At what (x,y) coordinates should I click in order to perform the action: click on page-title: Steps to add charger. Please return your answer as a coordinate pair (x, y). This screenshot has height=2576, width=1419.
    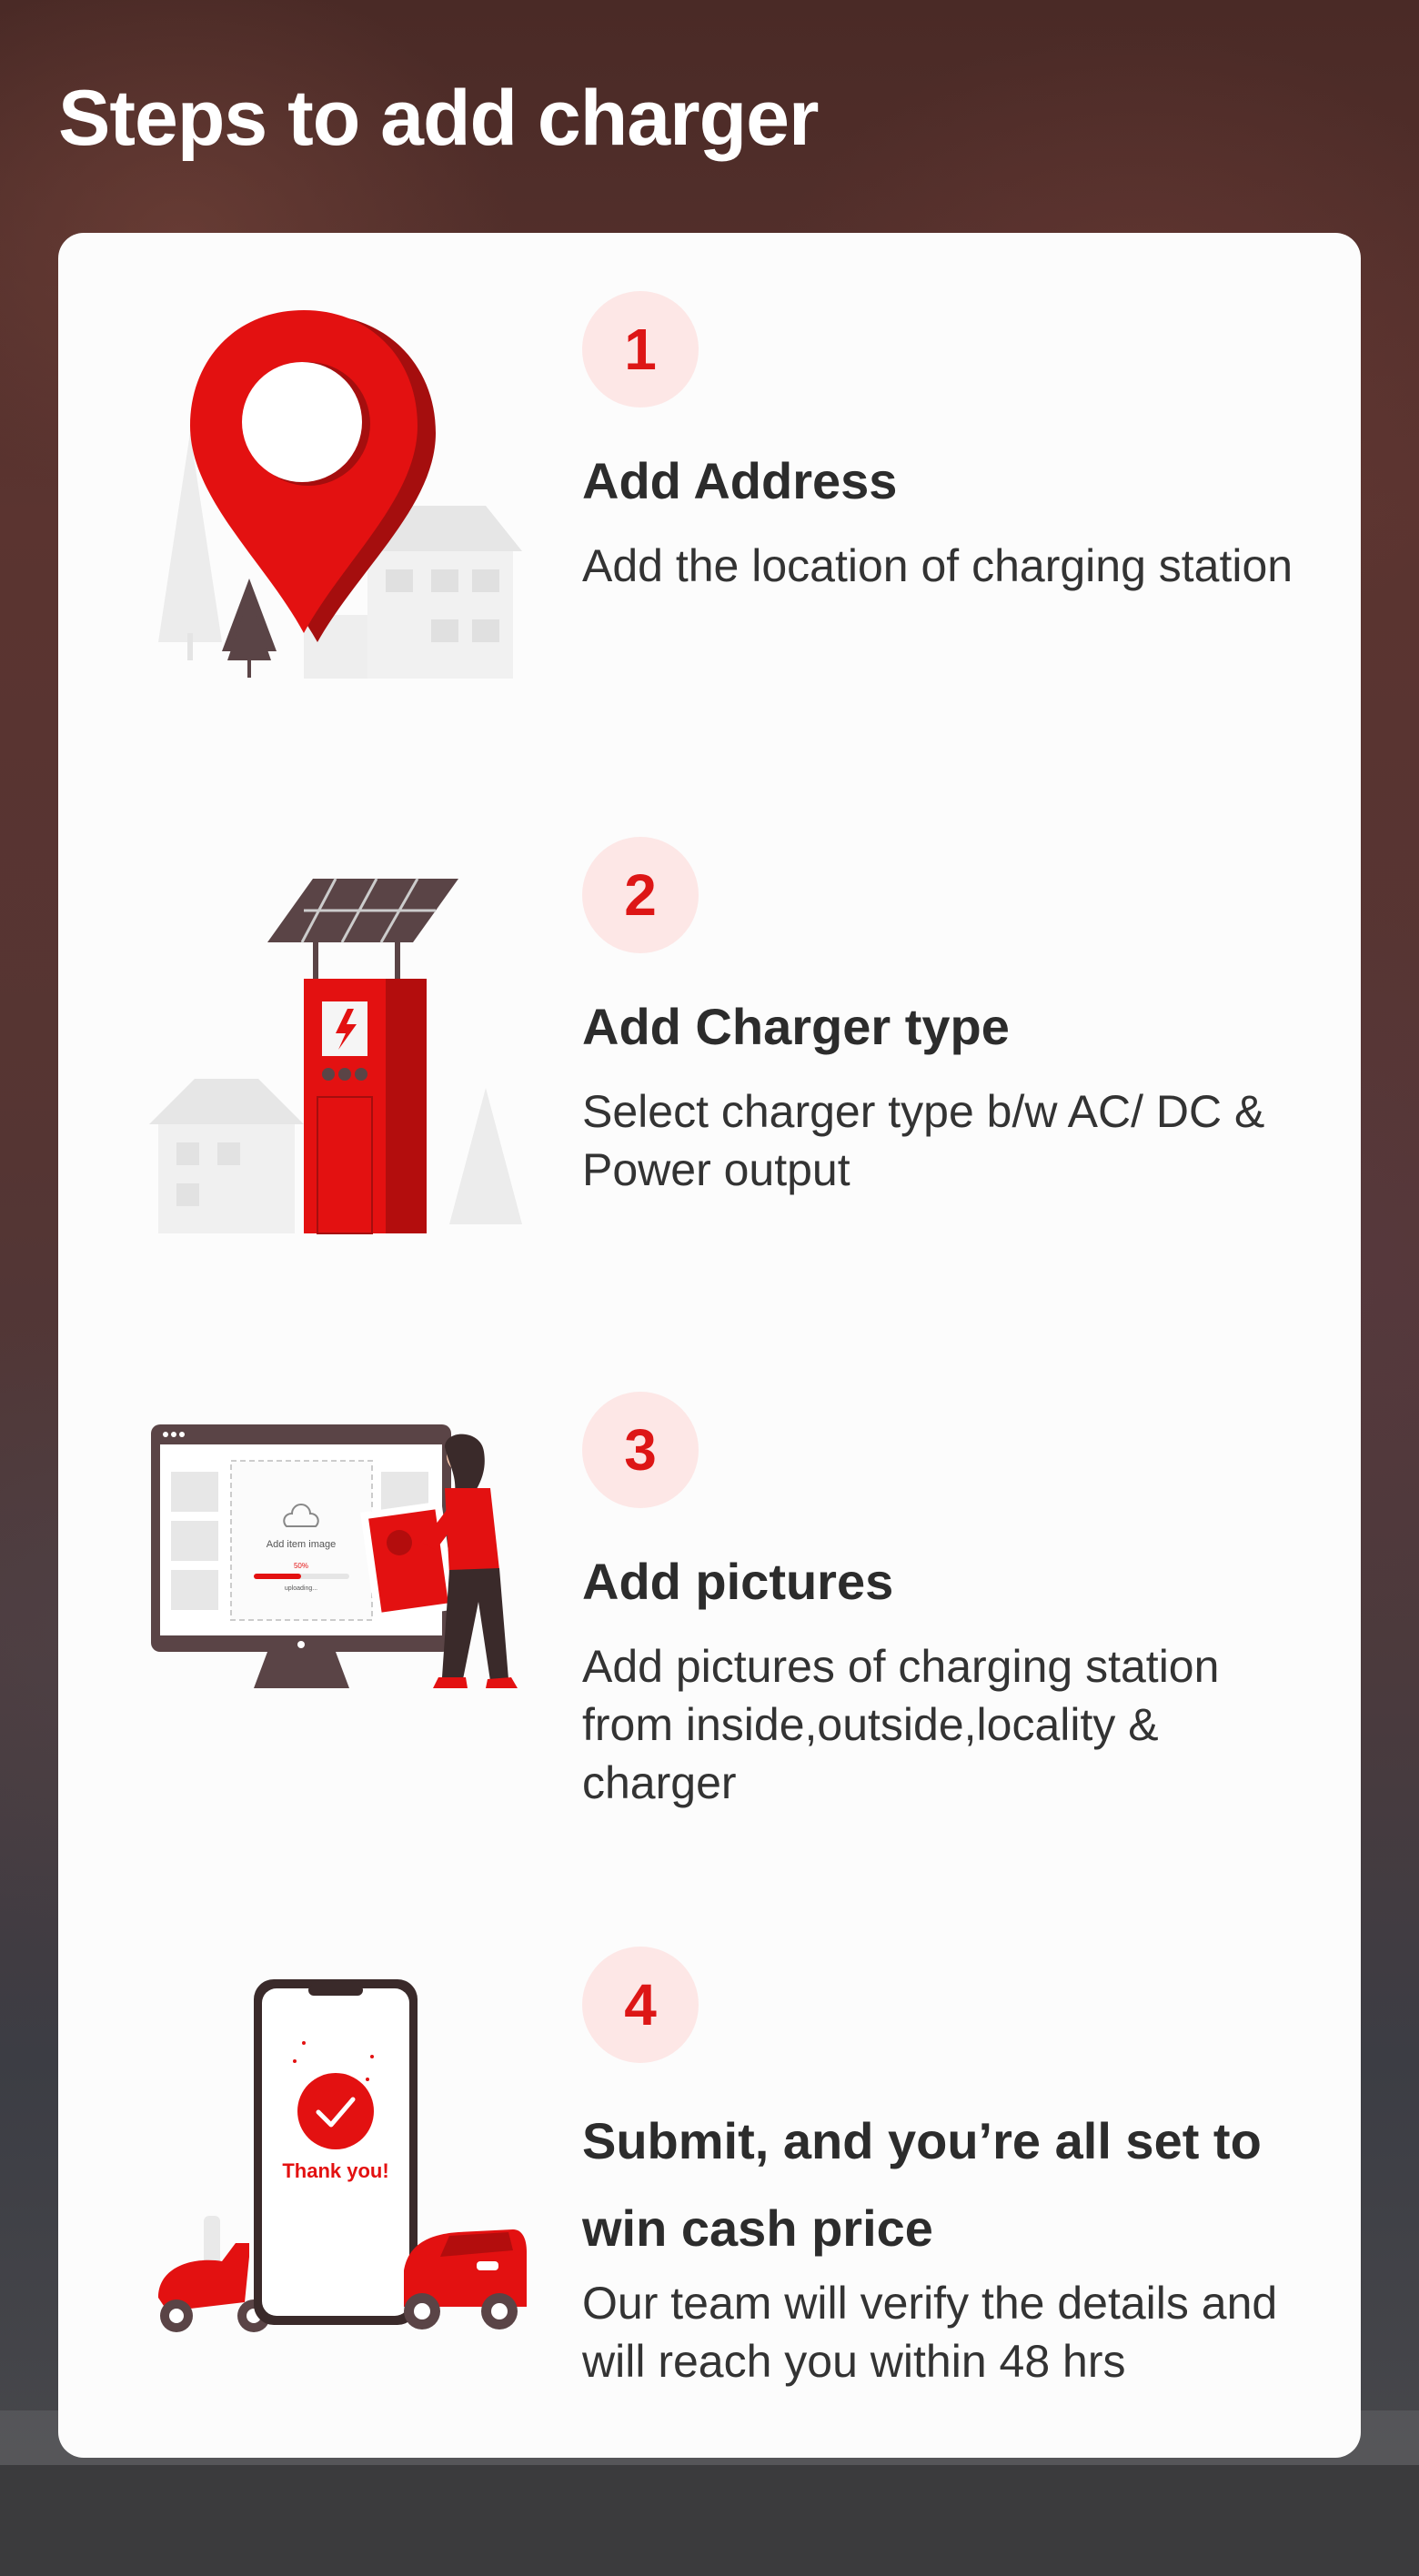
    Looking at the image, I should click on (438, 118).